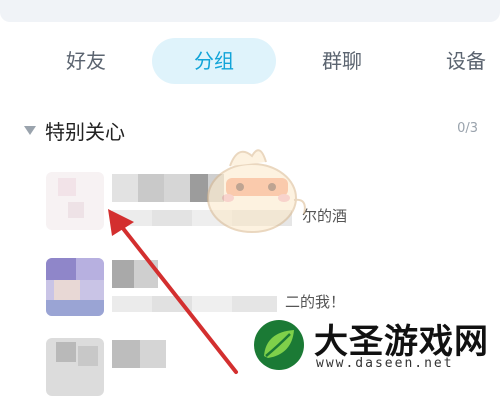 The image size is (500, 412). Describe the element at coordinates (86, 61) in the screenshot. I see `tab-friends: 好友` at that location.